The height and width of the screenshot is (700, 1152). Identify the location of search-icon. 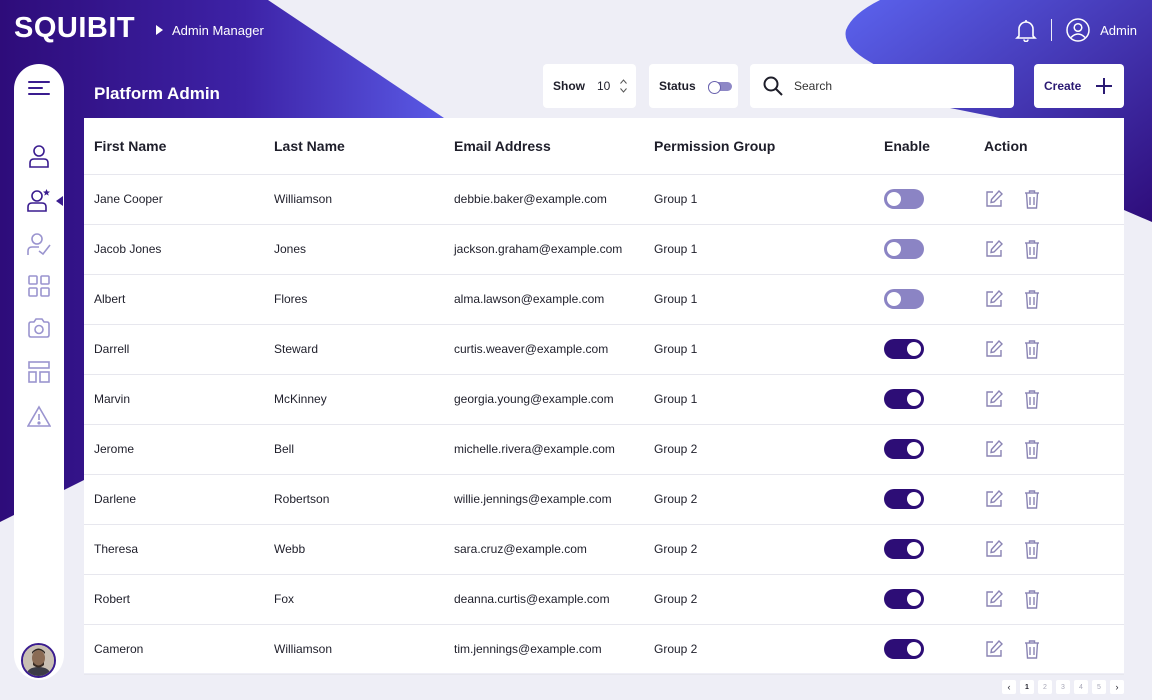
(773, 86).